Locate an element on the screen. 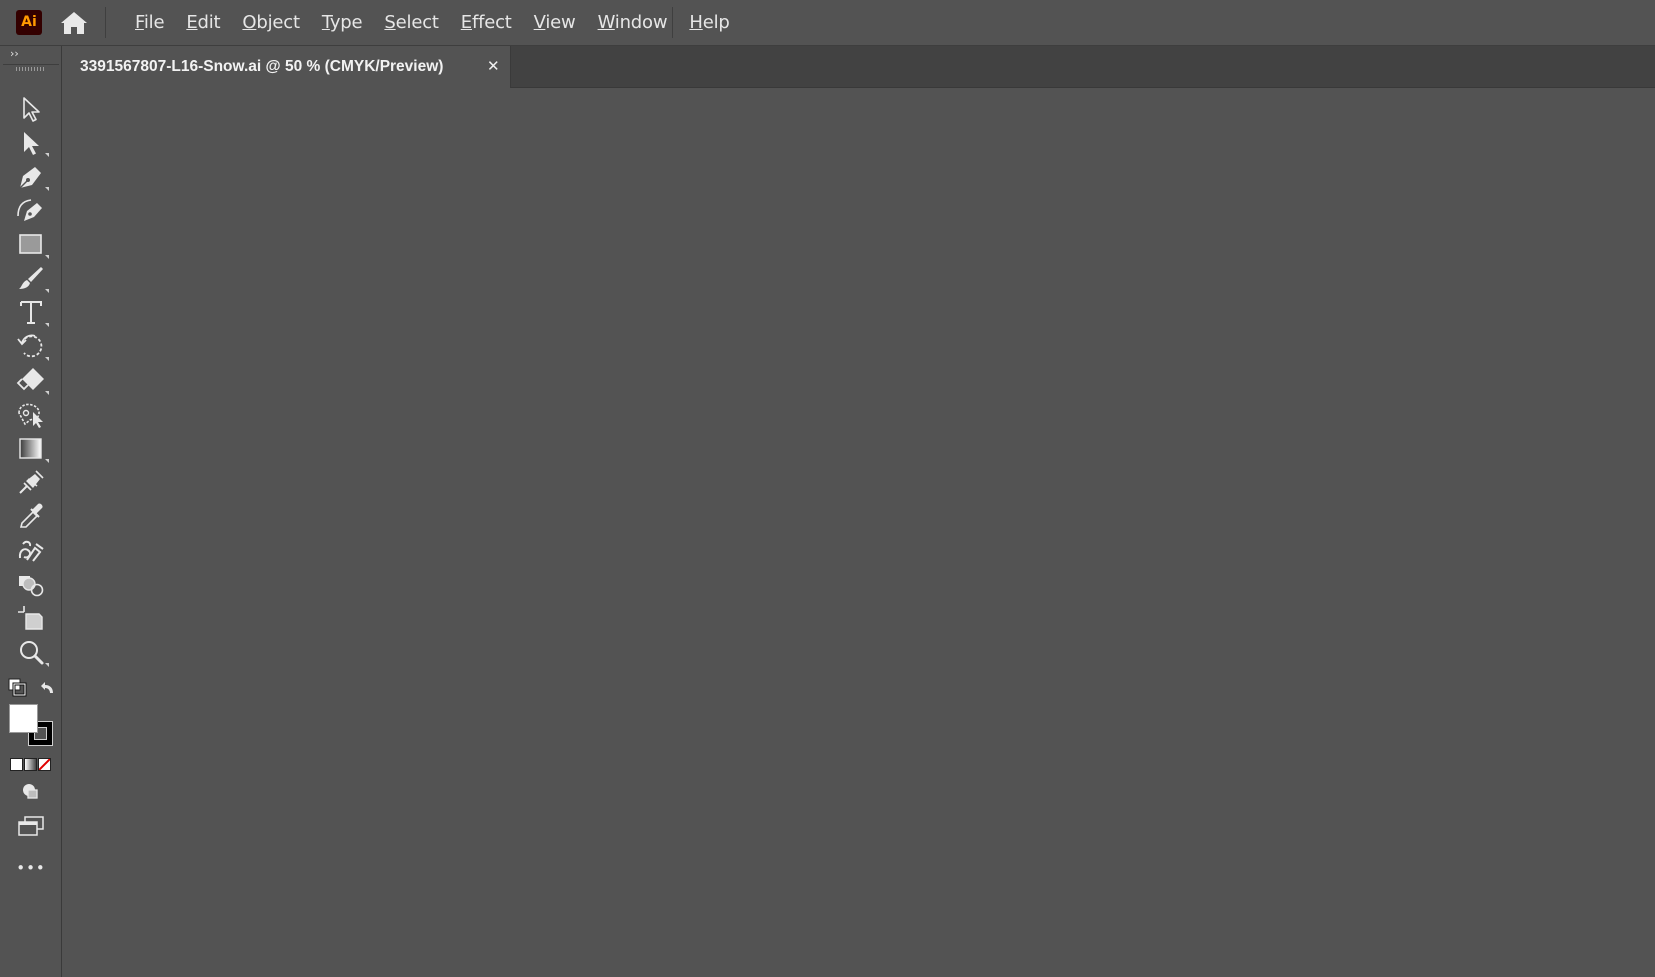 The width and height of the screenshot is (1655, 977). curvature-tool-icon is located at coordinates (29, 210).